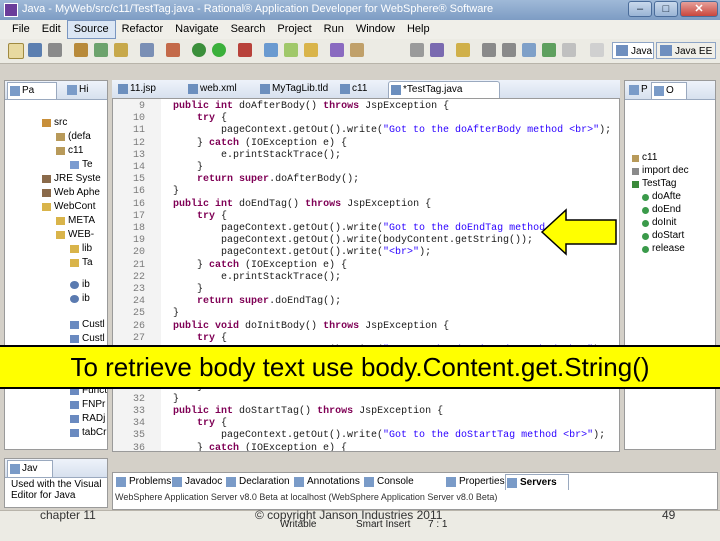 The height and width of the screenshot is (541, 720). Describe the element at coordinates (87, 419) in the screenshot. I see `tree-item: RADj` at that location.